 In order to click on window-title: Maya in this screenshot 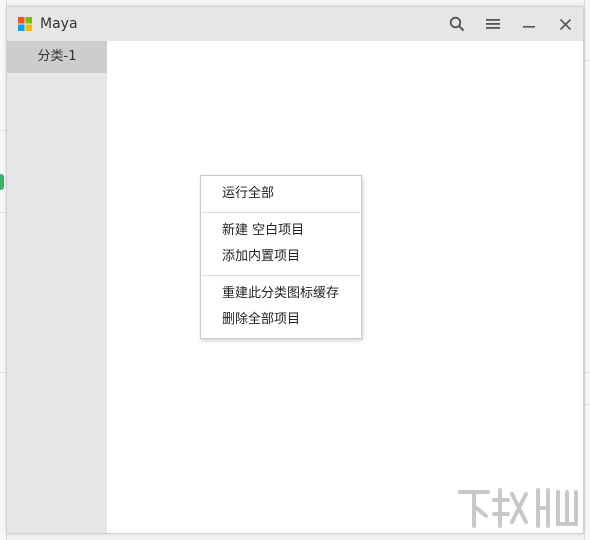, I will do `click(59, 24)`.